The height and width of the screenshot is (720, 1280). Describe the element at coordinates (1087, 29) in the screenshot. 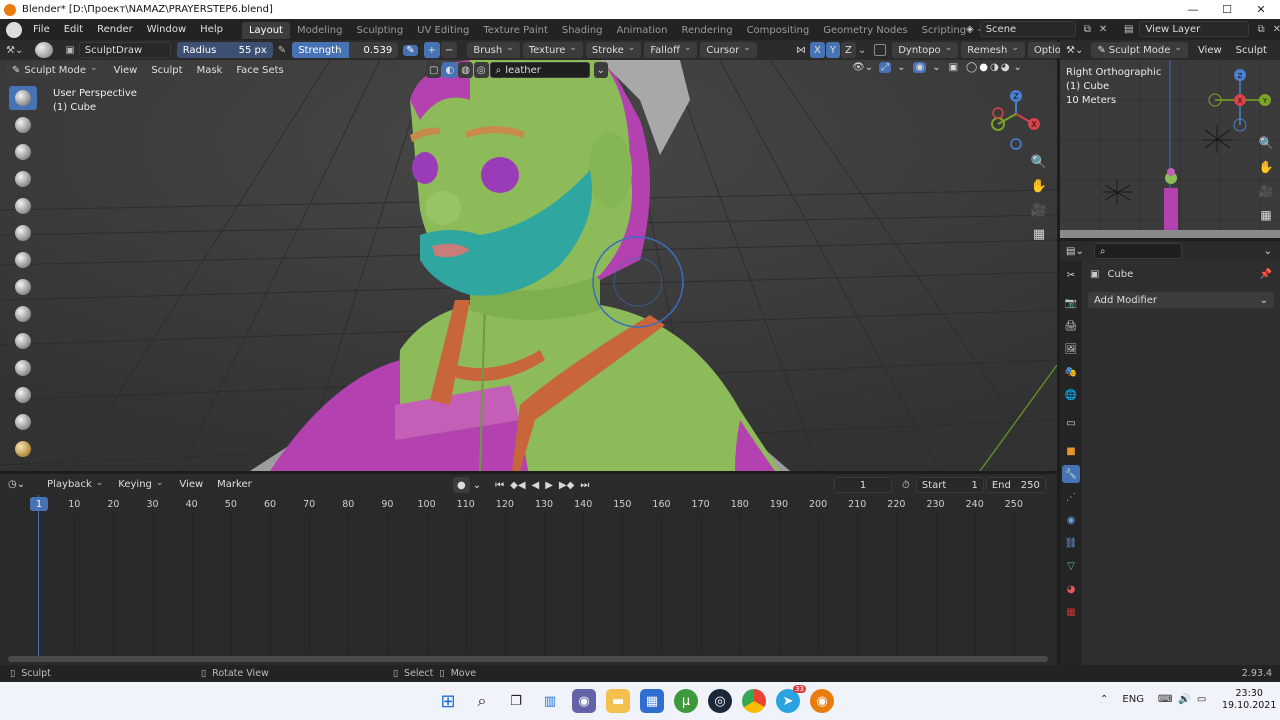

I see `new-scene-icon: ⧉` at that location.